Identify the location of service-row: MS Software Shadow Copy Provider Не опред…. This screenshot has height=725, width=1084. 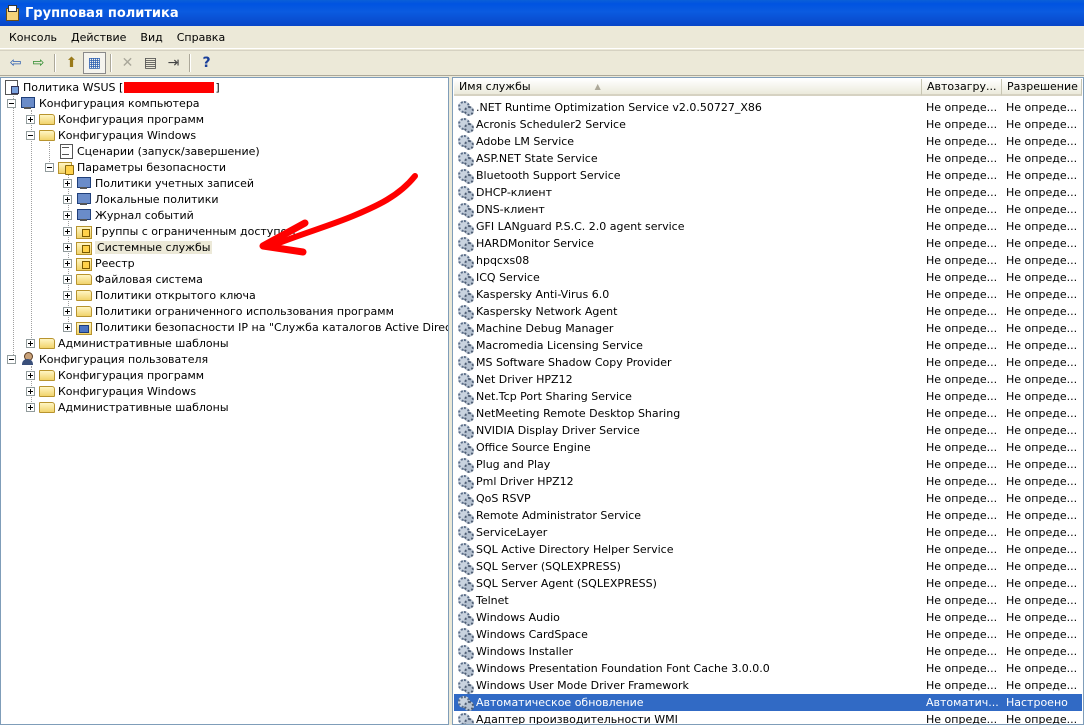
(768, 362).